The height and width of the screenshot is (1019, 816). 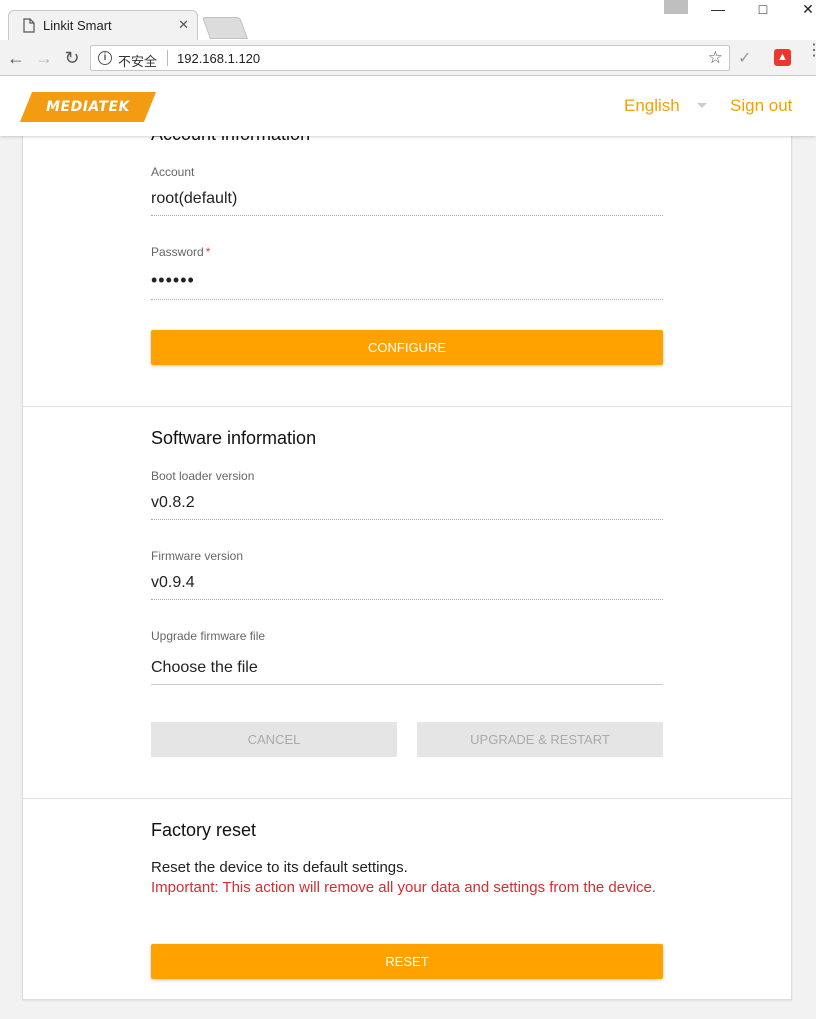 I want to click on maximize-icon: □, so click(x=763, y=9).